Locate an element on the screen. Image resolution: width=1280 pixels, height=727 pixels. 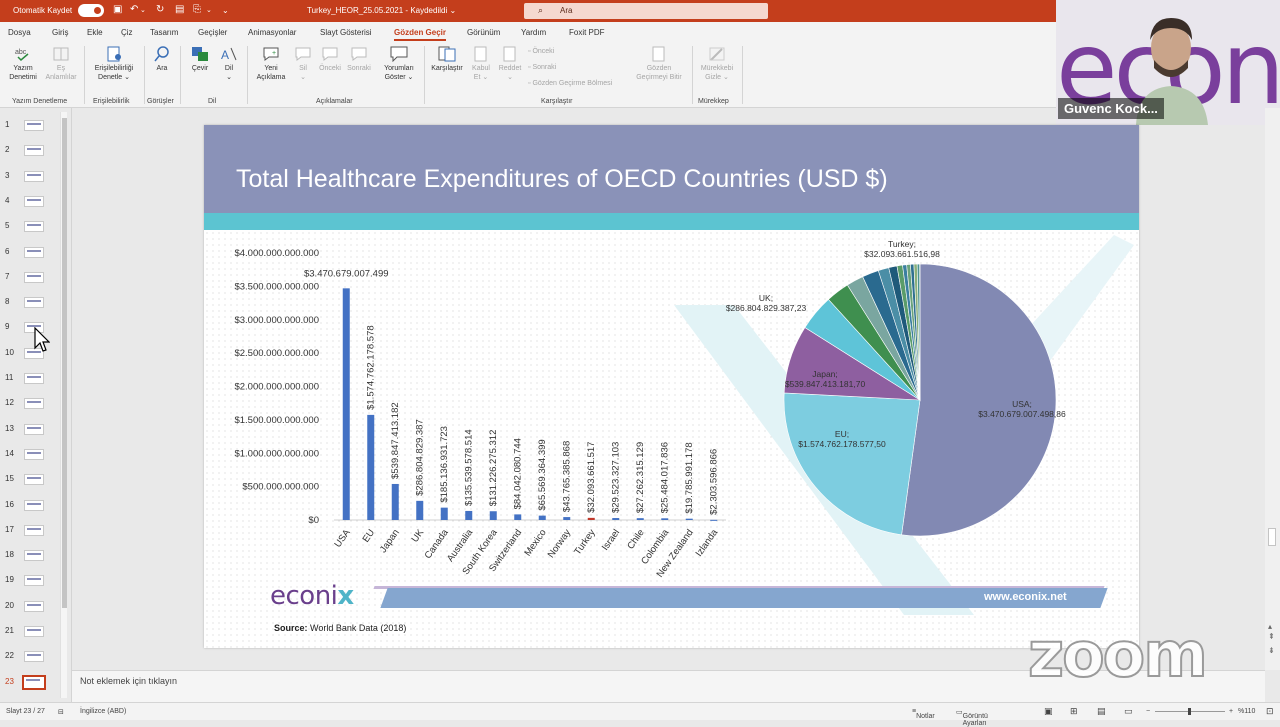
scroll-up-icon: ▴ is located at coordinates (1270, 626).